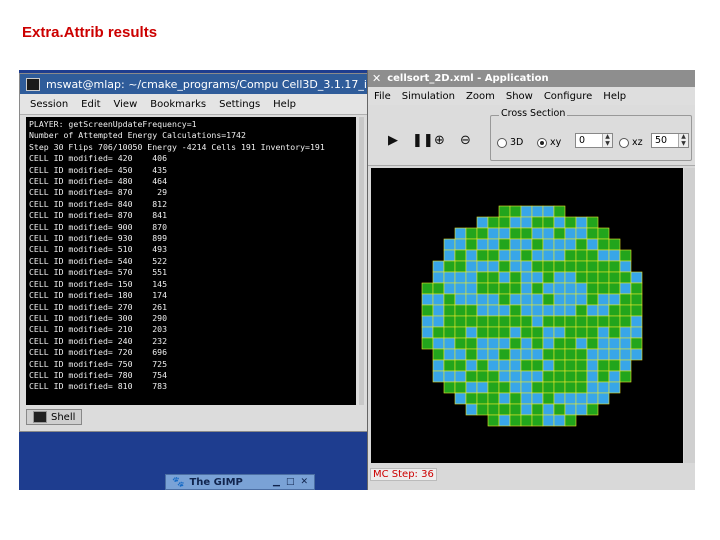  What do you see at coordinates (382, 96) in the screenshot?
I see `menu-file: File` at bounding box center [382, 96].